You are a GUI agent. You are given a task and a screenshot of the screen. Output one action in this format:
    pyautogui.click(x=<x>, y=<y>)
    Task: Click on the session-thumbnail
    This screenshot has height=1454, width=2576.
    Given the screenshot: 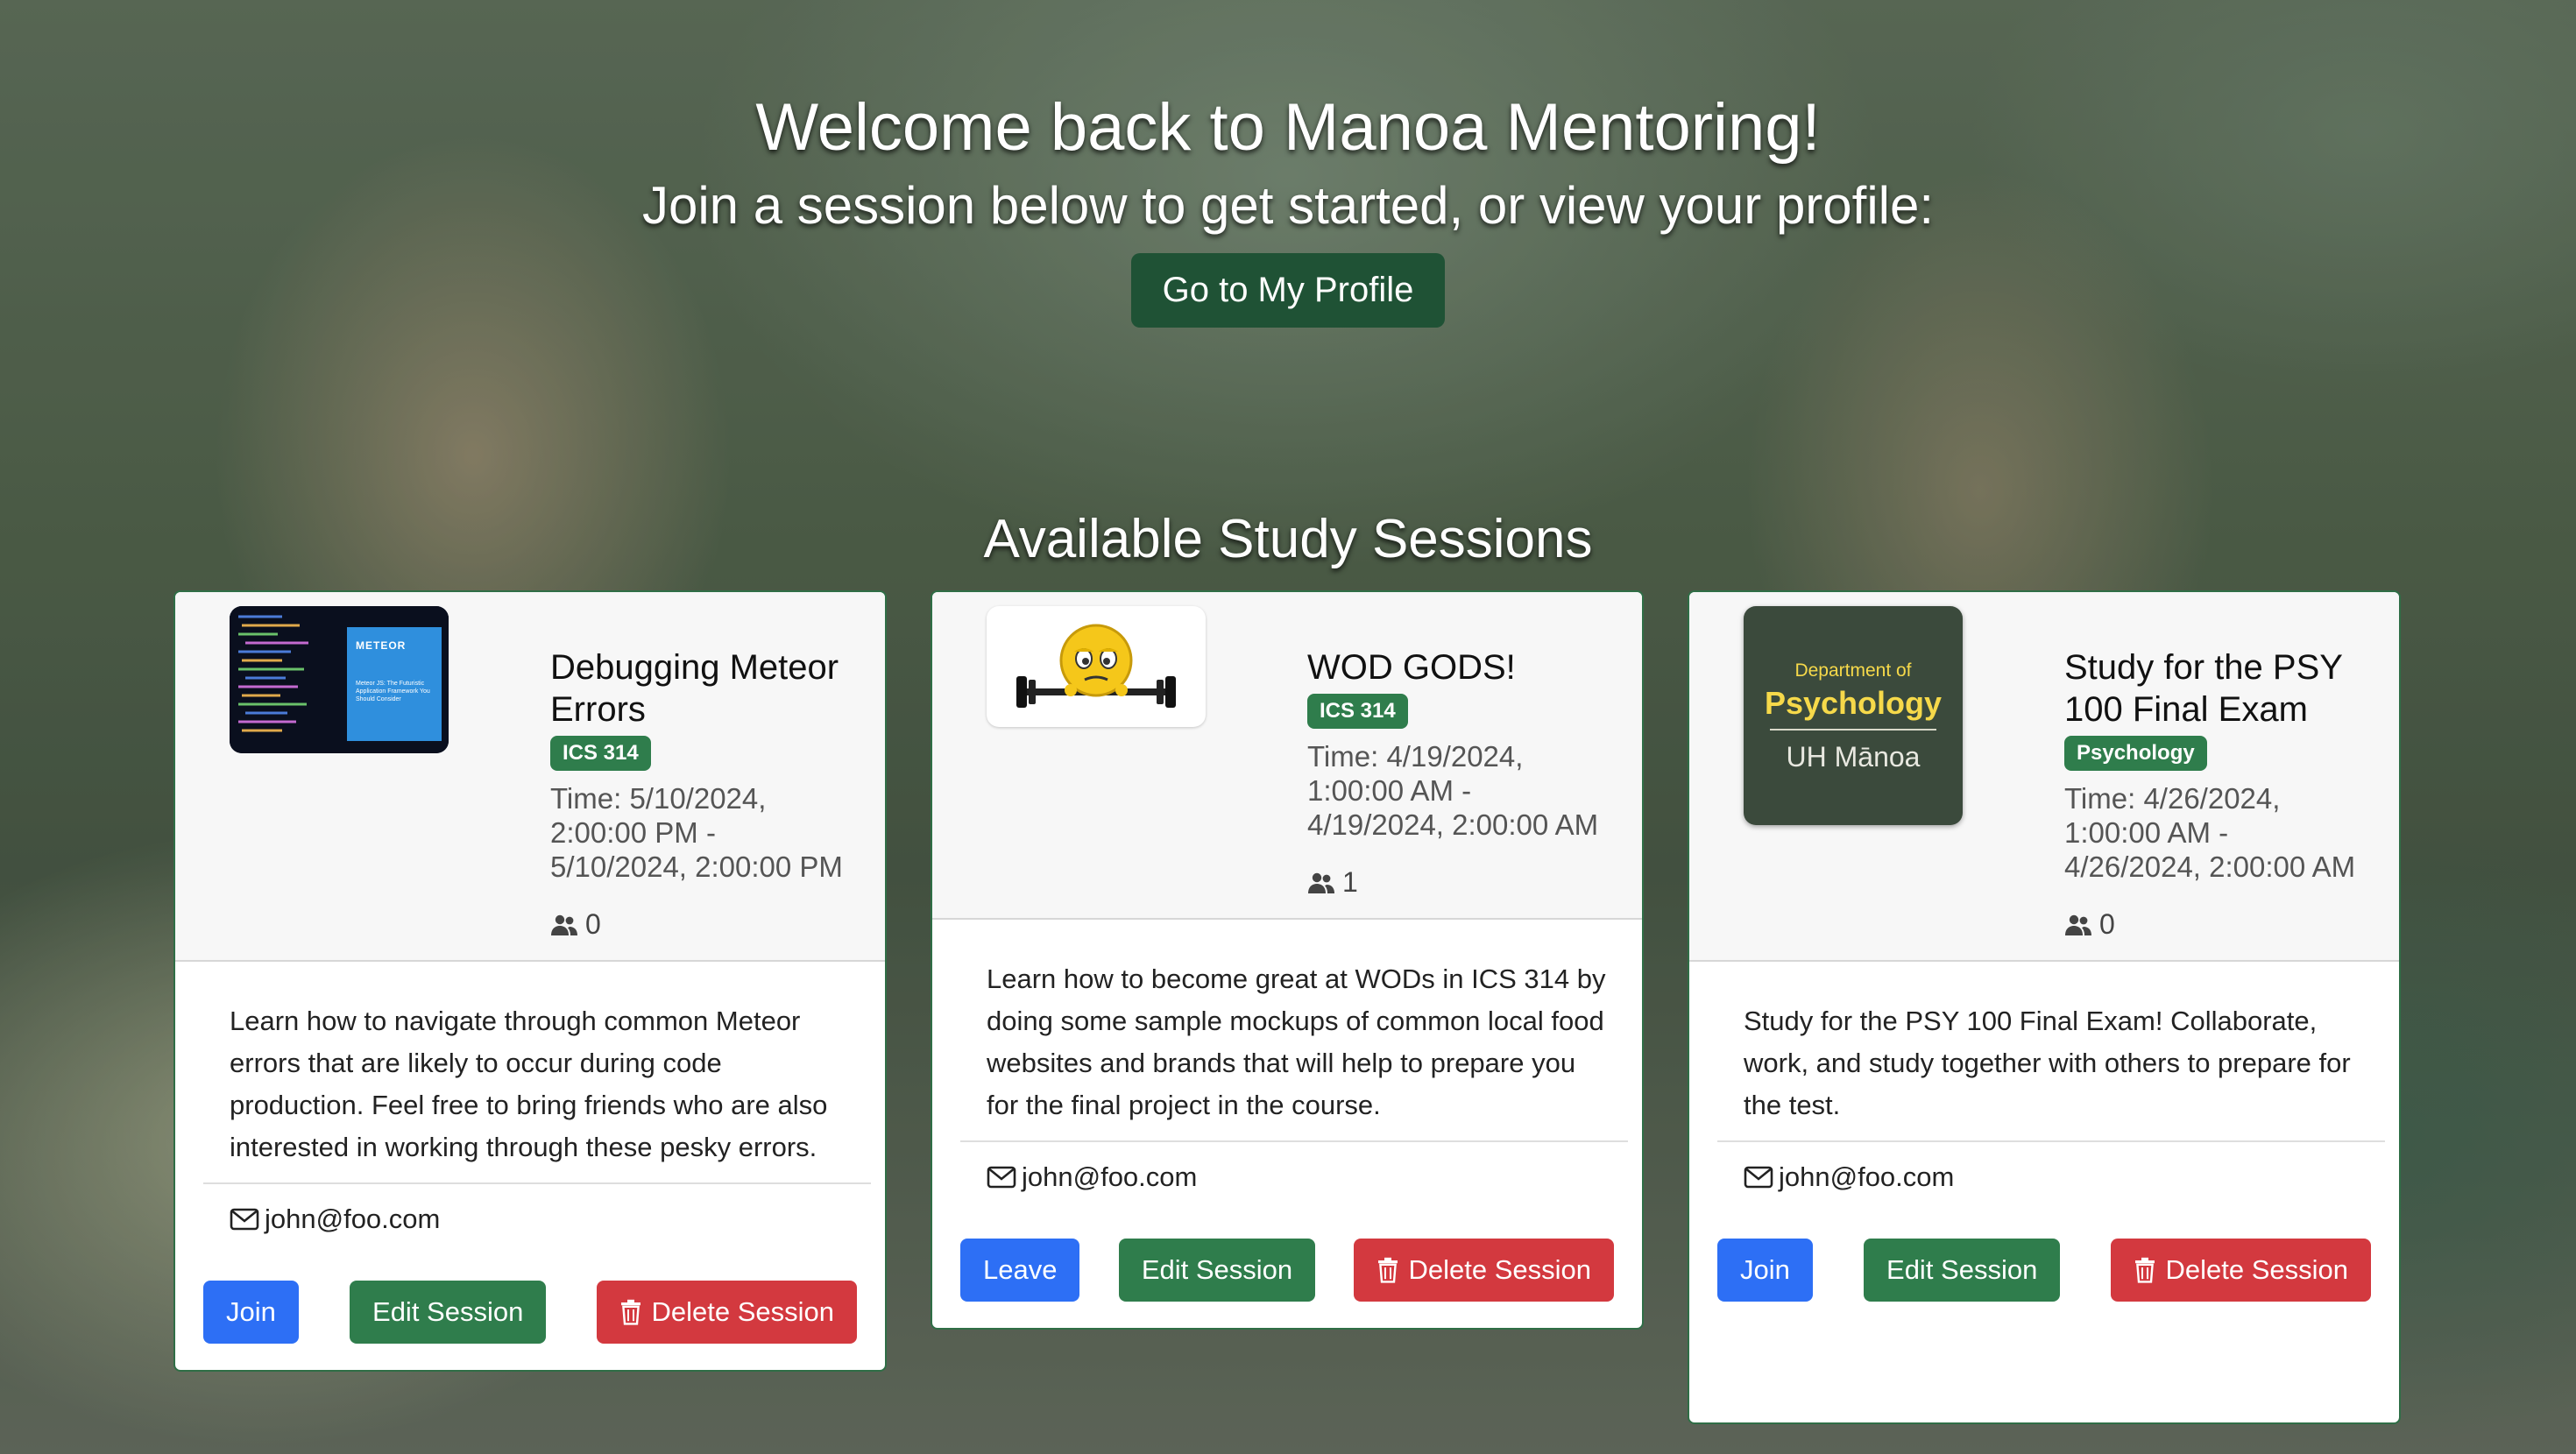 What is the action you would take?
    pyautogui.click(x=1096, y=666)
    